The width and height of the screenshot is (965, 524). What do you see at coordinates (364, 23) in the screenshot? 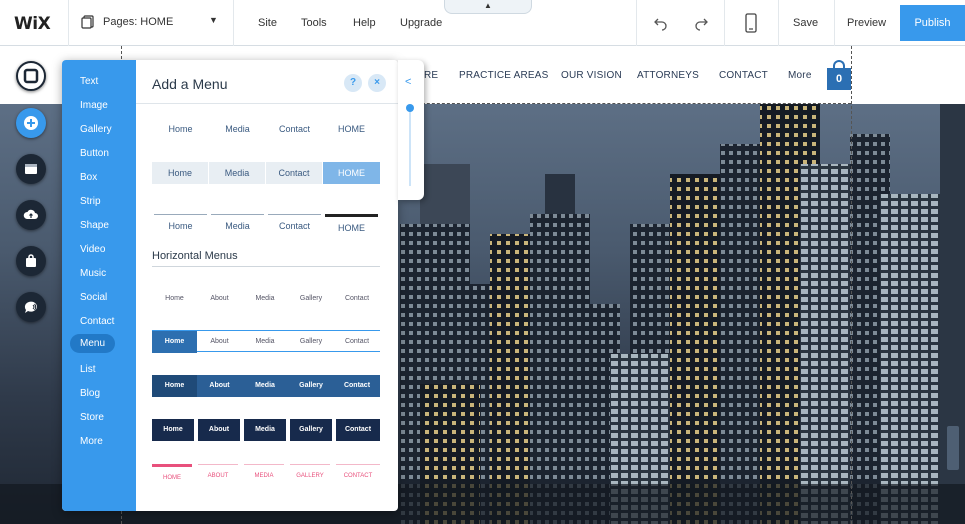
I see `menu-help: Help` at bounding box center [364, 23].